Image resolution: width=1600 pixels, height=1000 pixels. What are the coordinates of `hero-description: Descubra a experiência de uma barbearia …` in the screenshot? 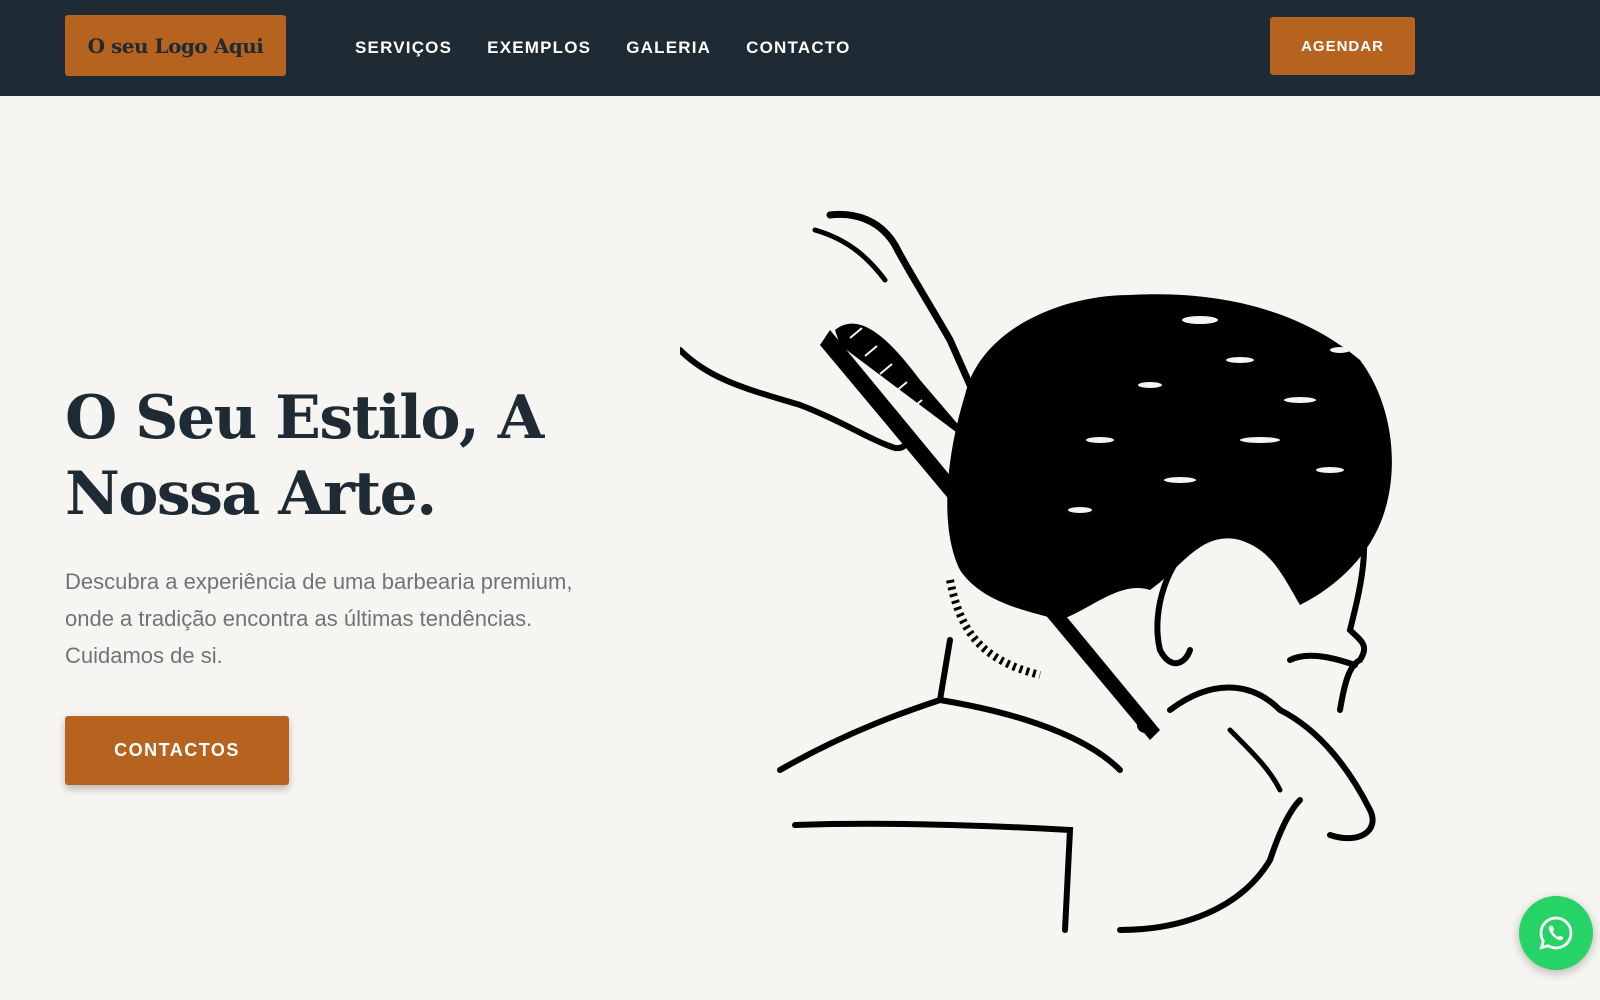 It's located at (319, 618).